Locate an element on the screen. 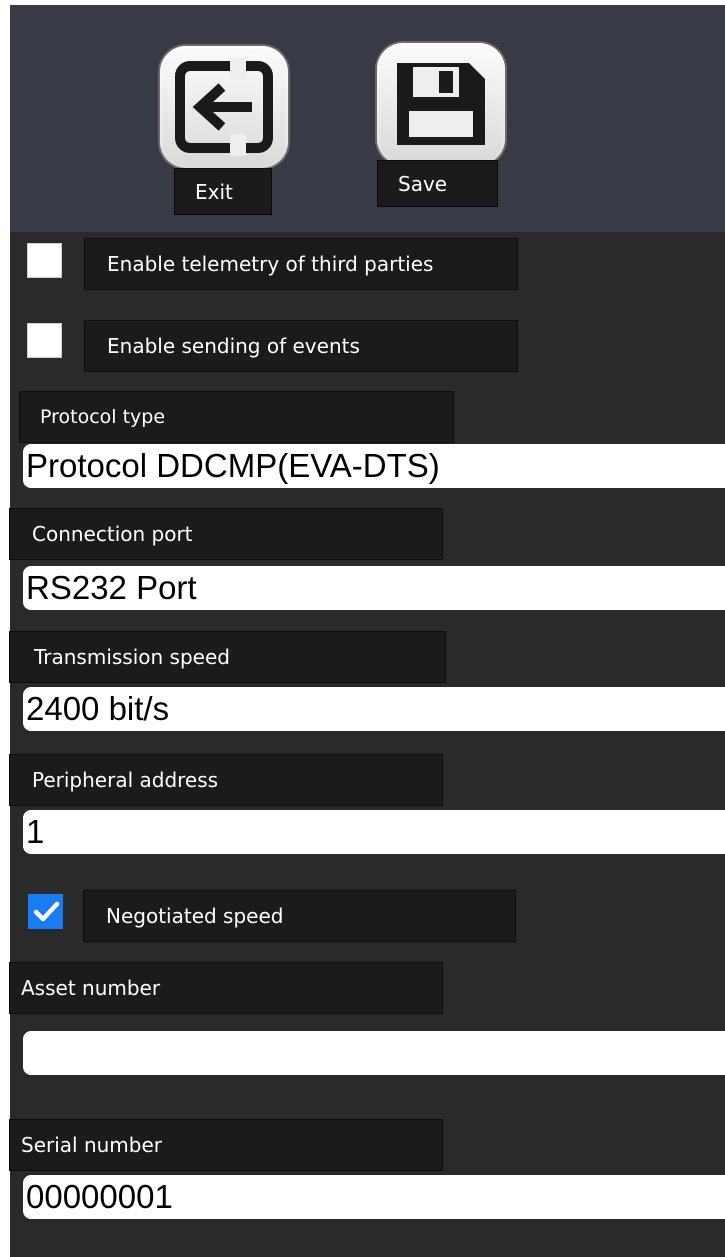  floppy-disk-icon is located at coordinates (441, 104).